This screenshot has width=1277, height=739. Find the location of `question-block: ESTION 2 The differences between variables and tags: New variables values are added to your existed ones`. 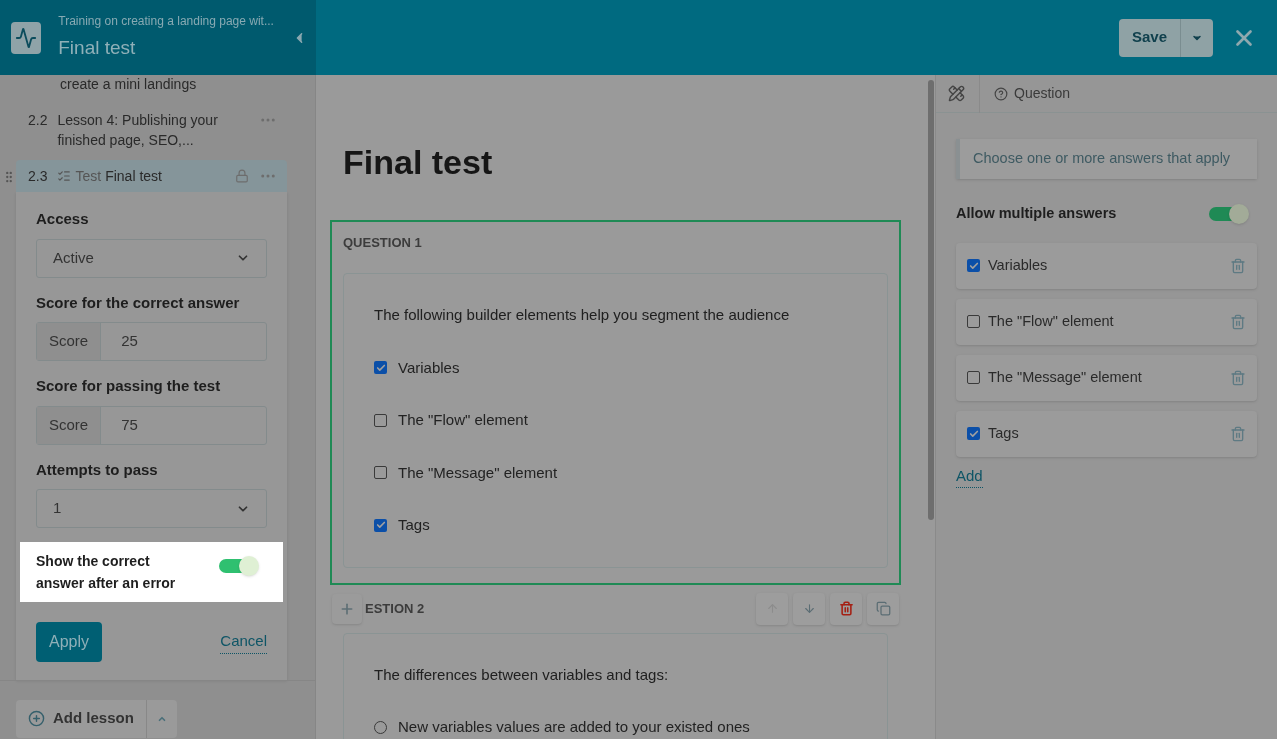

question-block: ESTION 2 The differences between variables and tags: New variables values are added to your existed ones is located at coordinates (615, 661).